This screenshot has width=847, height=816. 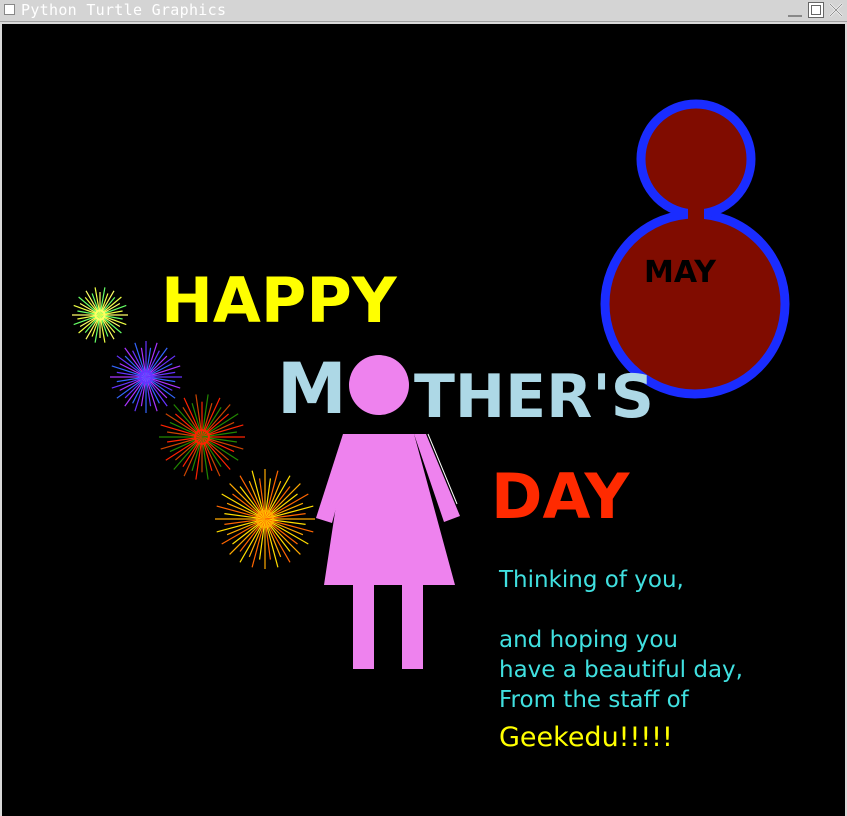 I want to click on purple-blue-firework, so click(x=146, y=377).